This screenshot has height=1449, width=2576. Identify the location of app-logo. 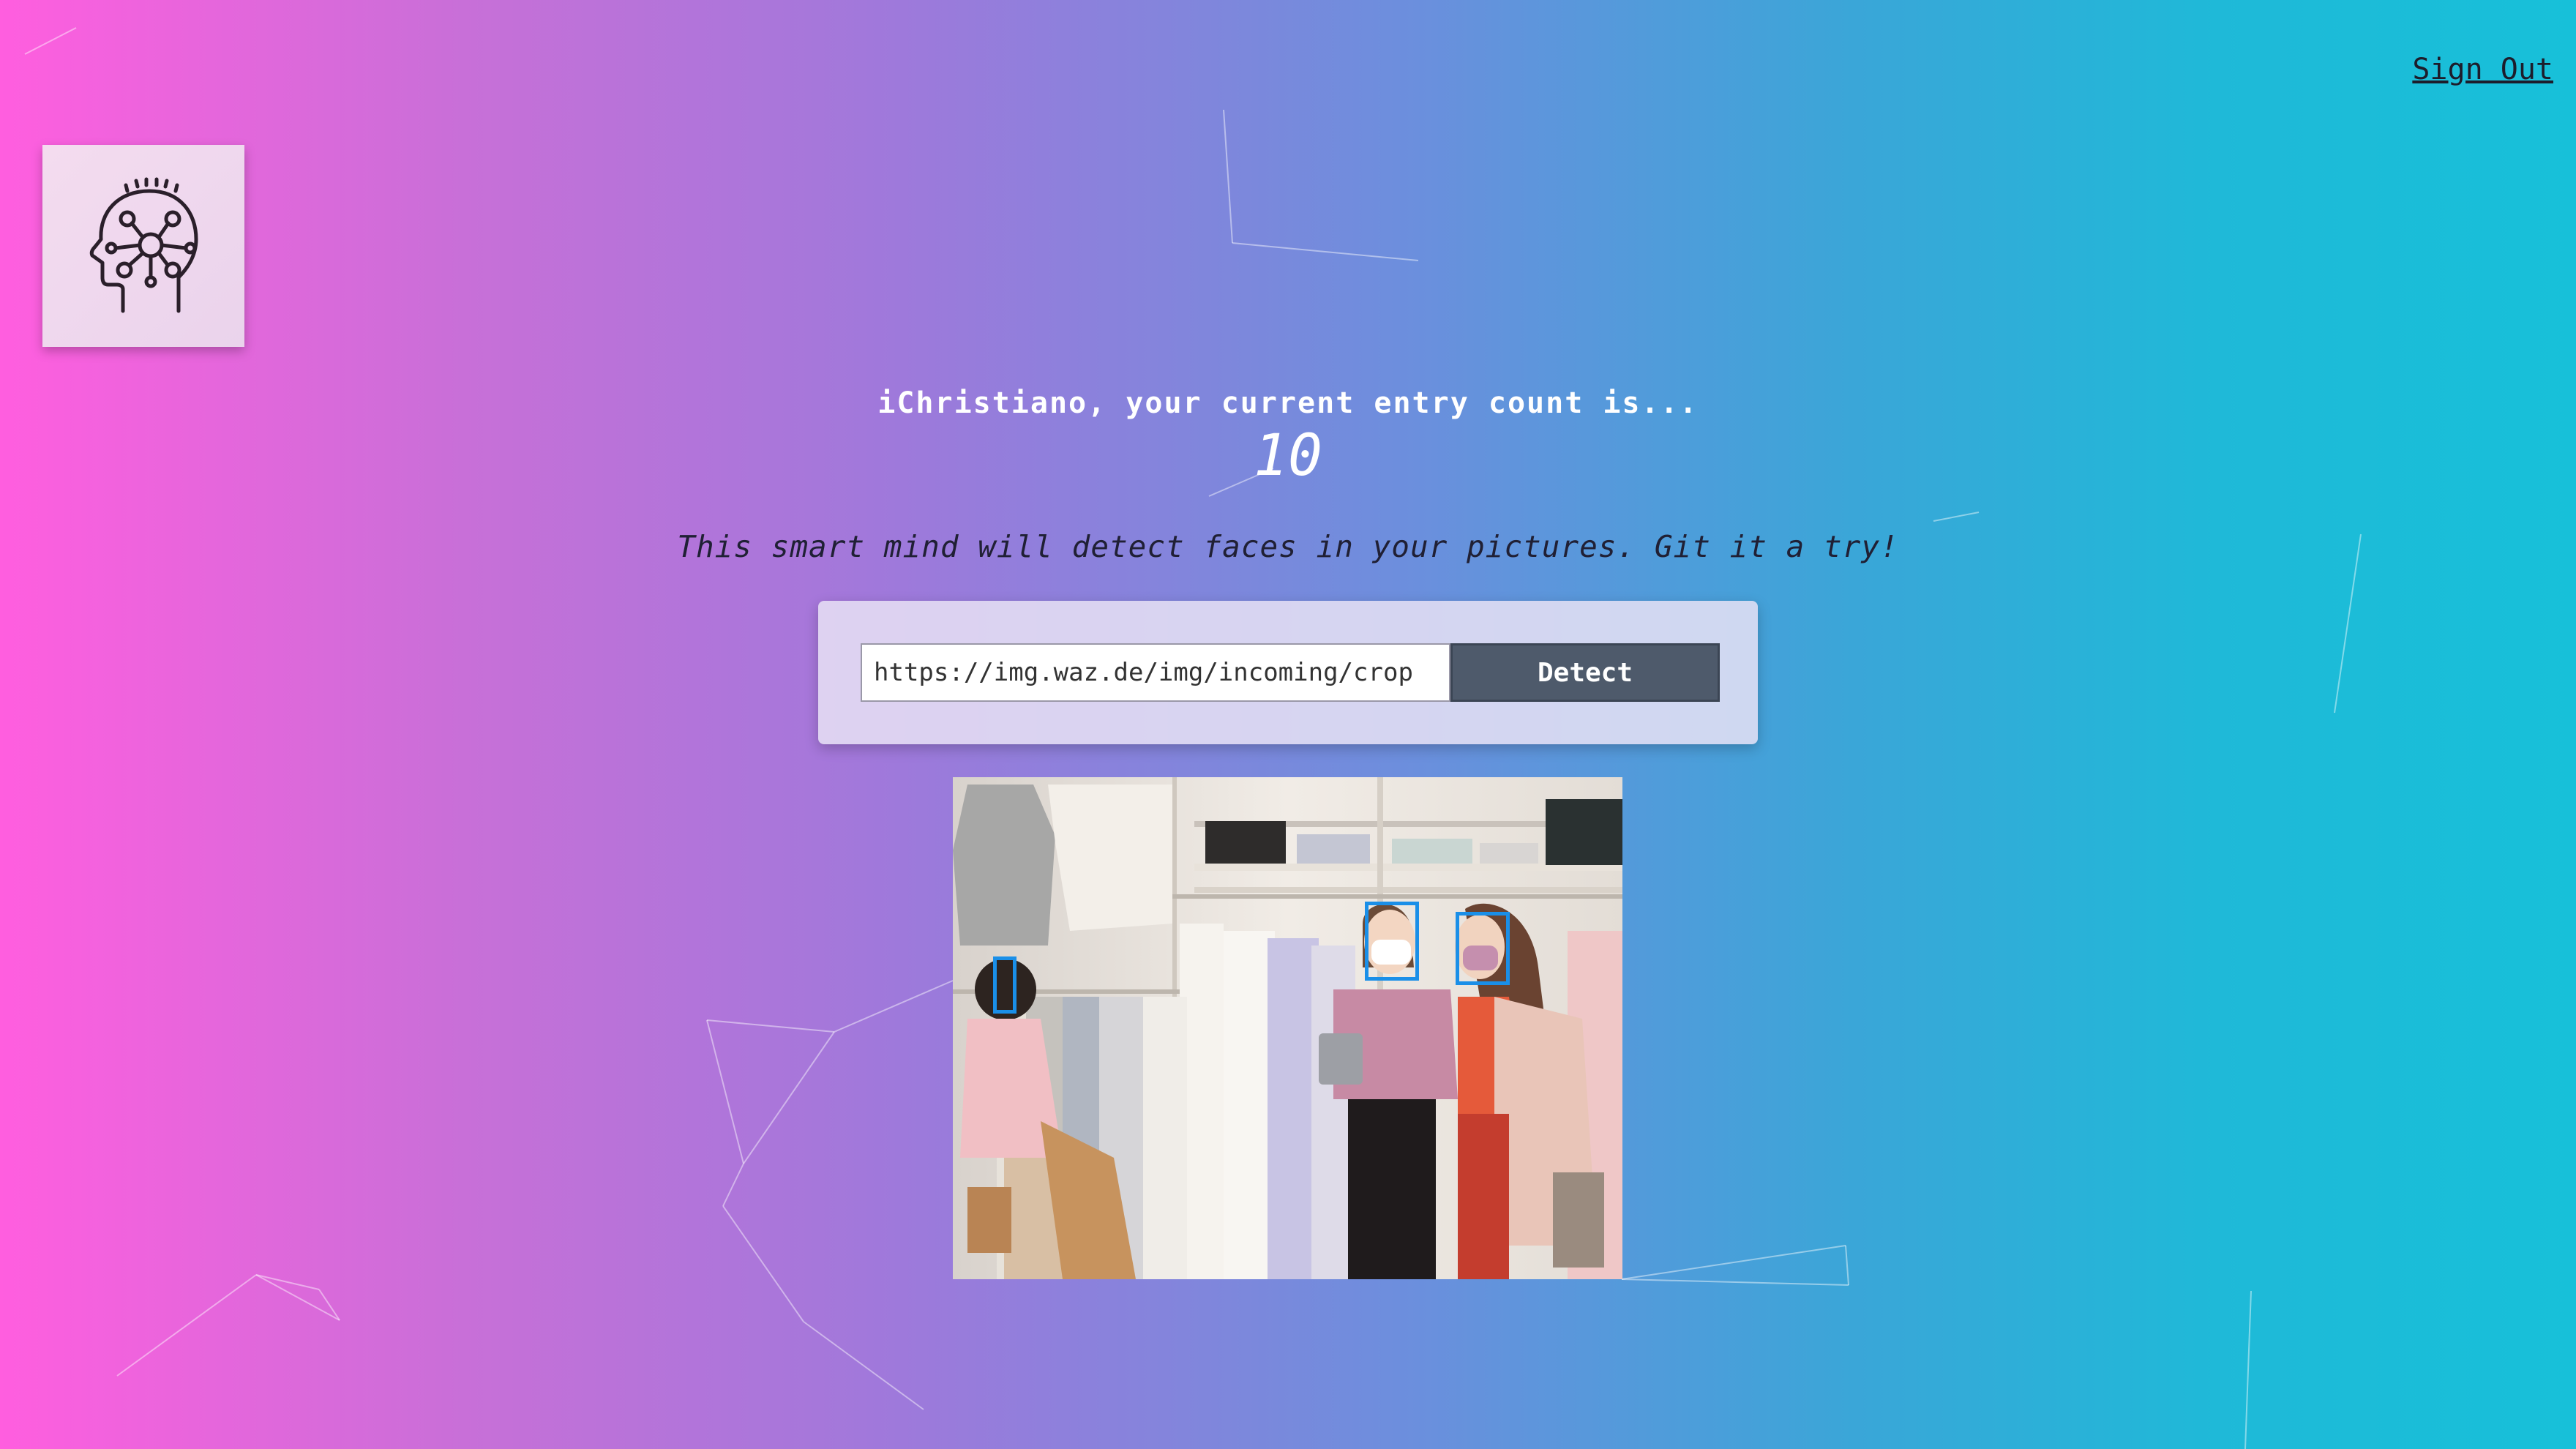
(143, 246).